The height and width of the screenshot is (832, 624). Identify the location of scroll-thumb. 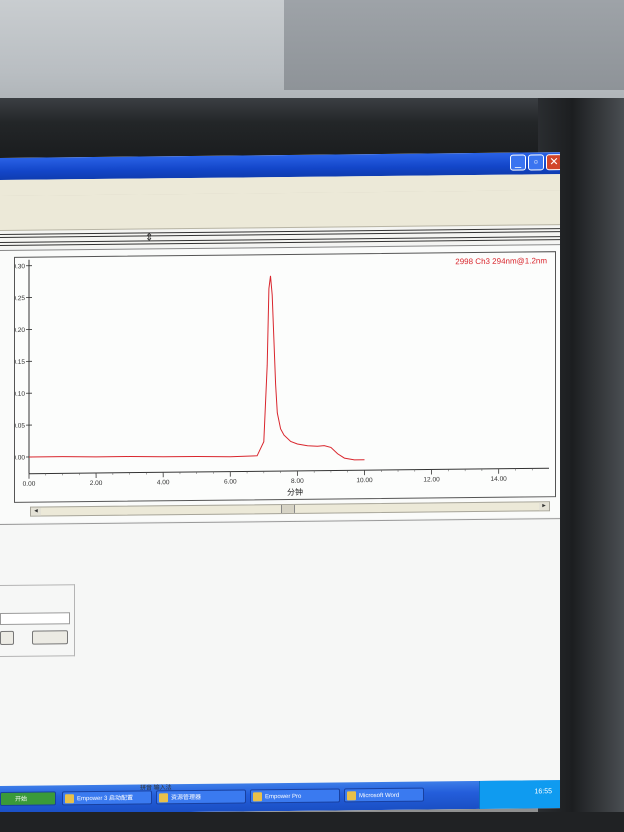
(288, 509).